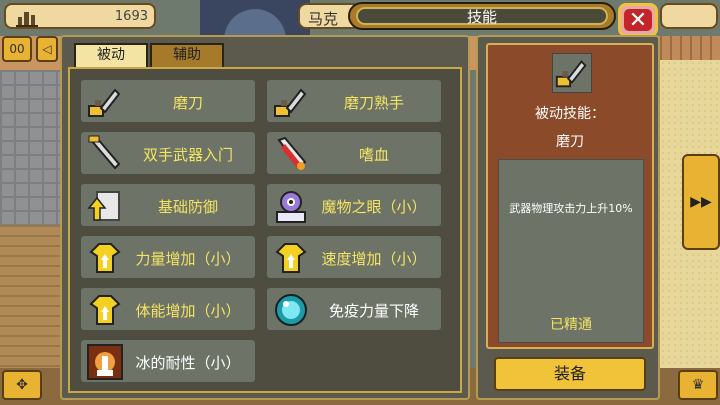 The height and width of the screenshot is (405, 720). What do you see at coordinates (374, 207) in the screenshot?
I see `skill-label: 魔物之眼（小）` at bounding box center [374, 207].